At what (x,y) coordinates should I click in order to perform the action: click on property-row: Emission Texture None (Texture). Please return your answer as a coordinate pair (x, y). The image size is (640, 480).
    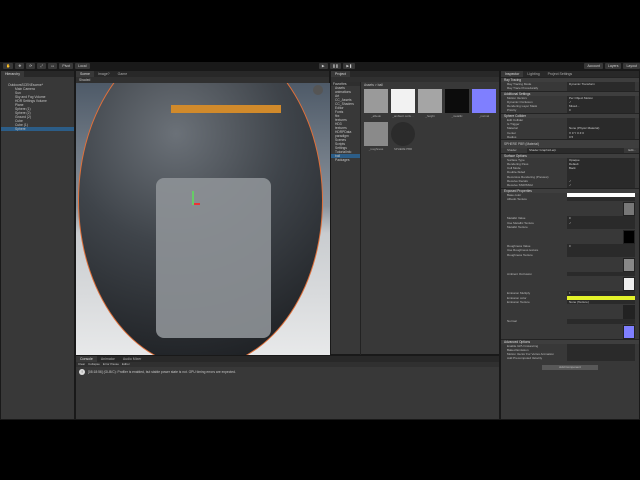
    Looking at the image, I should click on (570, 302).